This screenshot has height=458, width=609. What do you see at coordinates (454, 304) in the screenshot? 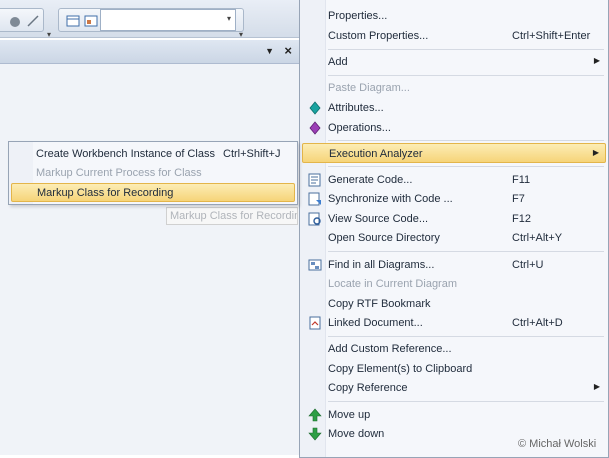
I see `menu-item-copy-rtf-bookmark: Copy RTF Bookmark` at bounding box center [454, 304].